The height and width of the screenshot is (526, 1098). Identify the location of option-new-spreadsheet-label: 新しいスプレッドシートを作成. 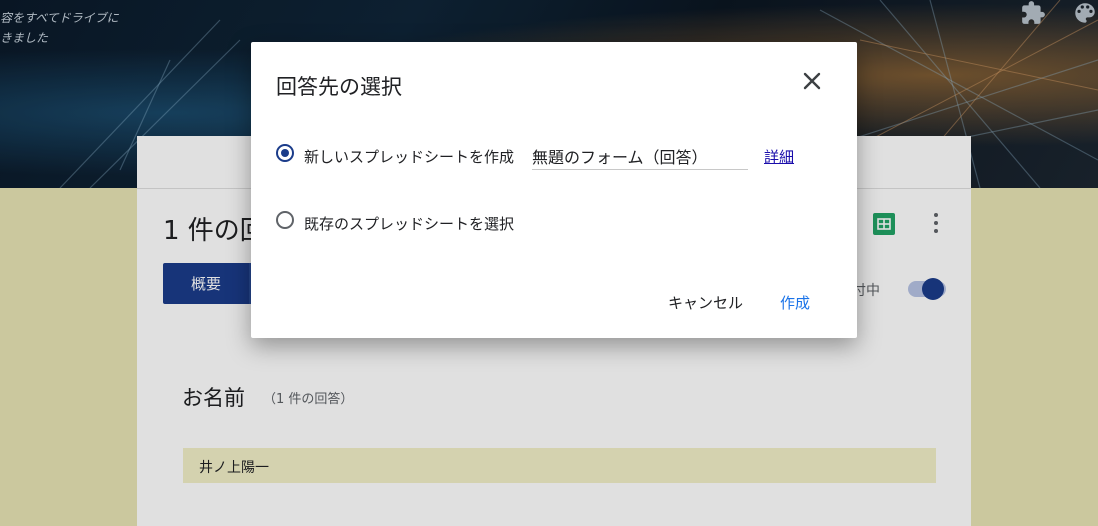
(409, 157).